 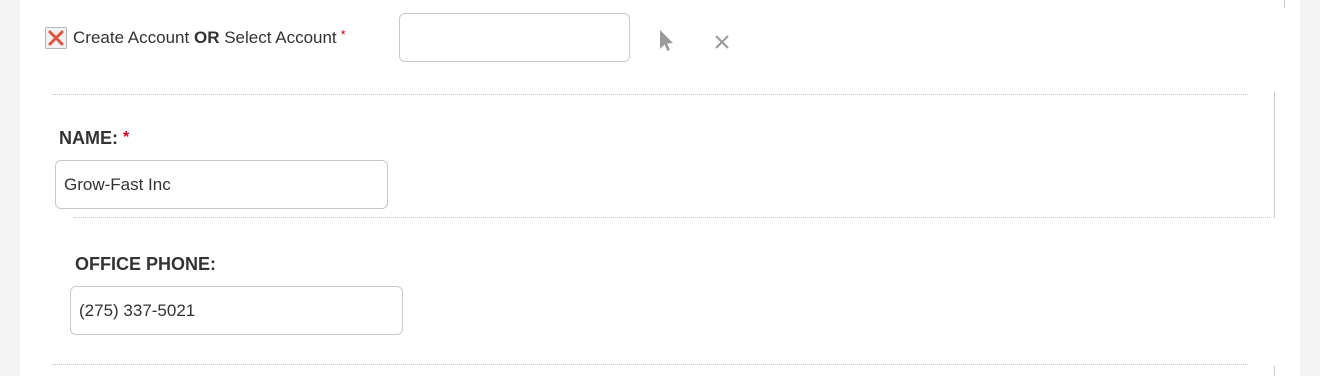 I want to click on office-phone-input, so click(x=236, y=310).